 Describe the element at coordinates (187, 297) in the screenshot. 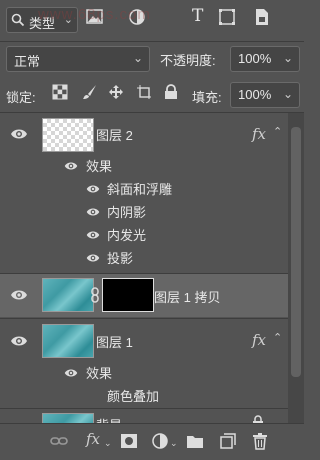

I see `layer-name: 图层 1 拷贝` at that location.